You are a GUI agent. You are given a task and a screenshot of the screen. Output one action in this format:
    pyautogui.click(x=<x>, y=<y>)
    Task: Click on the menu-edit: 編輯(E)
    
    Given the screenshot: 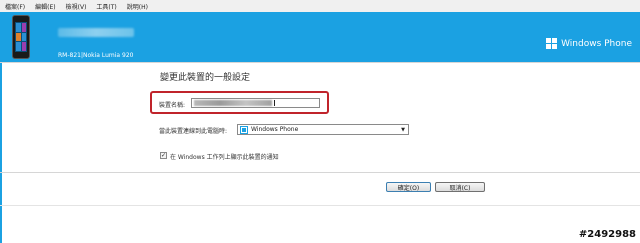 What is the action you would take?
    pyautogui.click(x=45, y=6)
    